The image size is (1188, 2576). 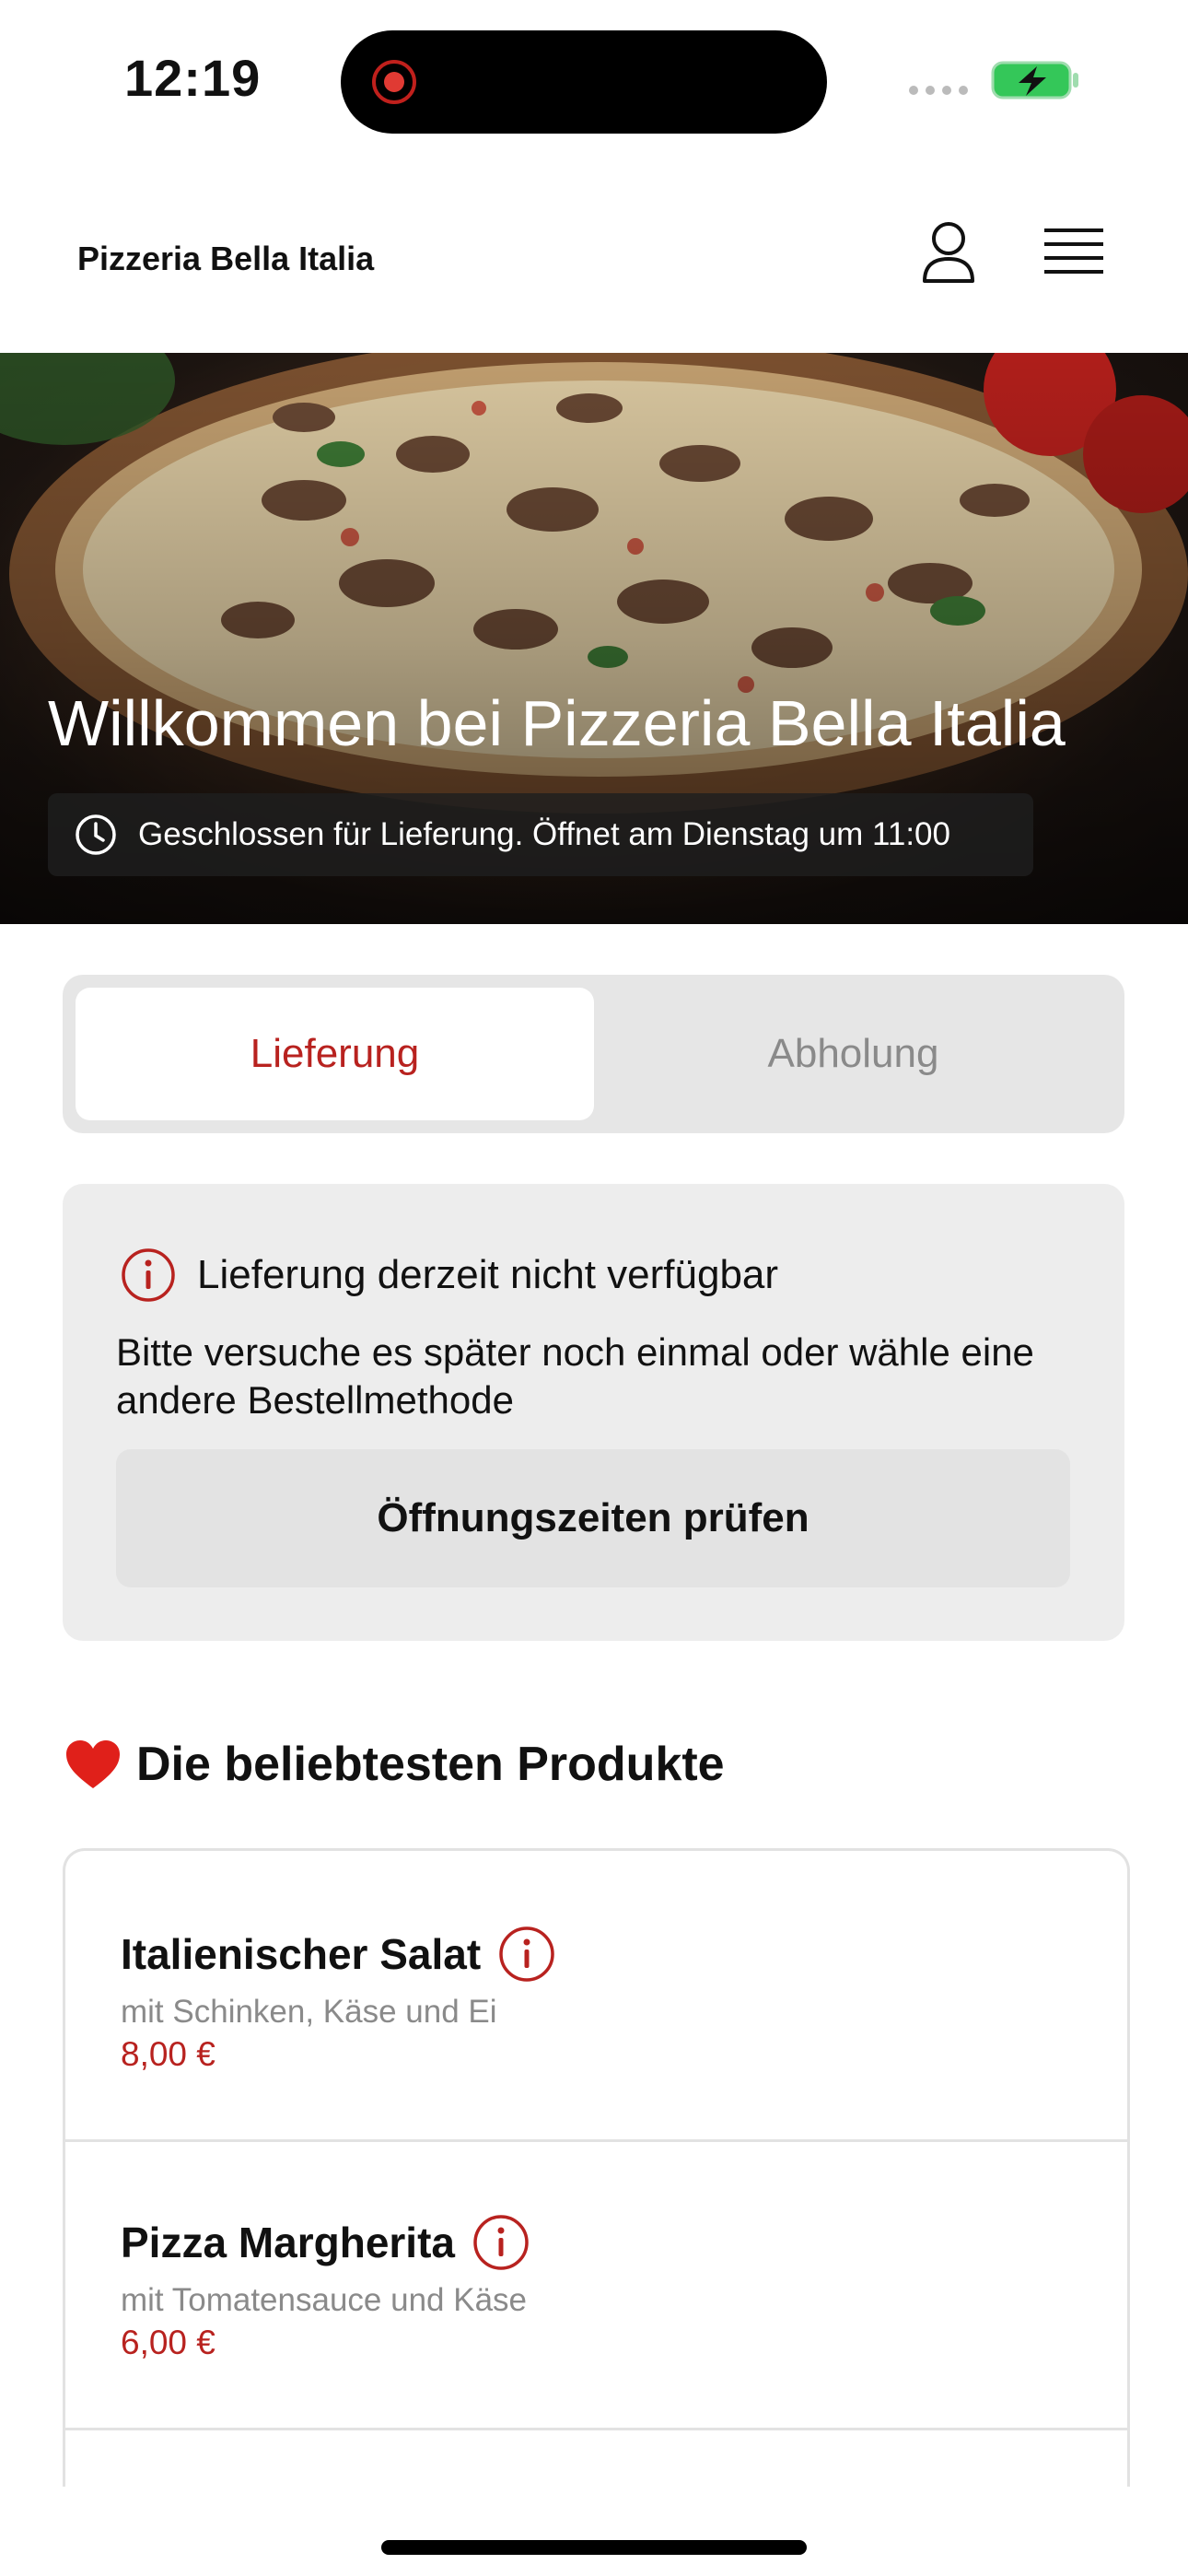 I want to click on product-description: mit Schinken, Käse und Ei, so click(x=309, y=2012).